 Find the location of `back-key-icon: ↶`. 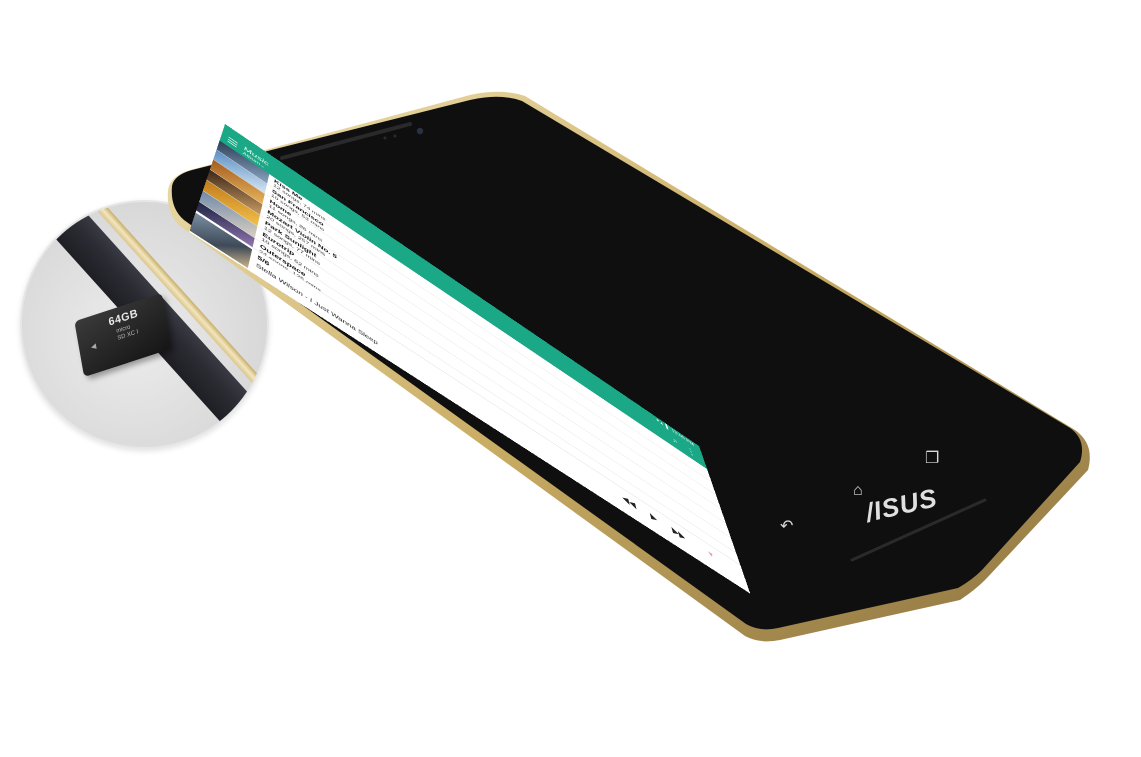

back-key-icon: ↶ is located at coordinates (786, 526).